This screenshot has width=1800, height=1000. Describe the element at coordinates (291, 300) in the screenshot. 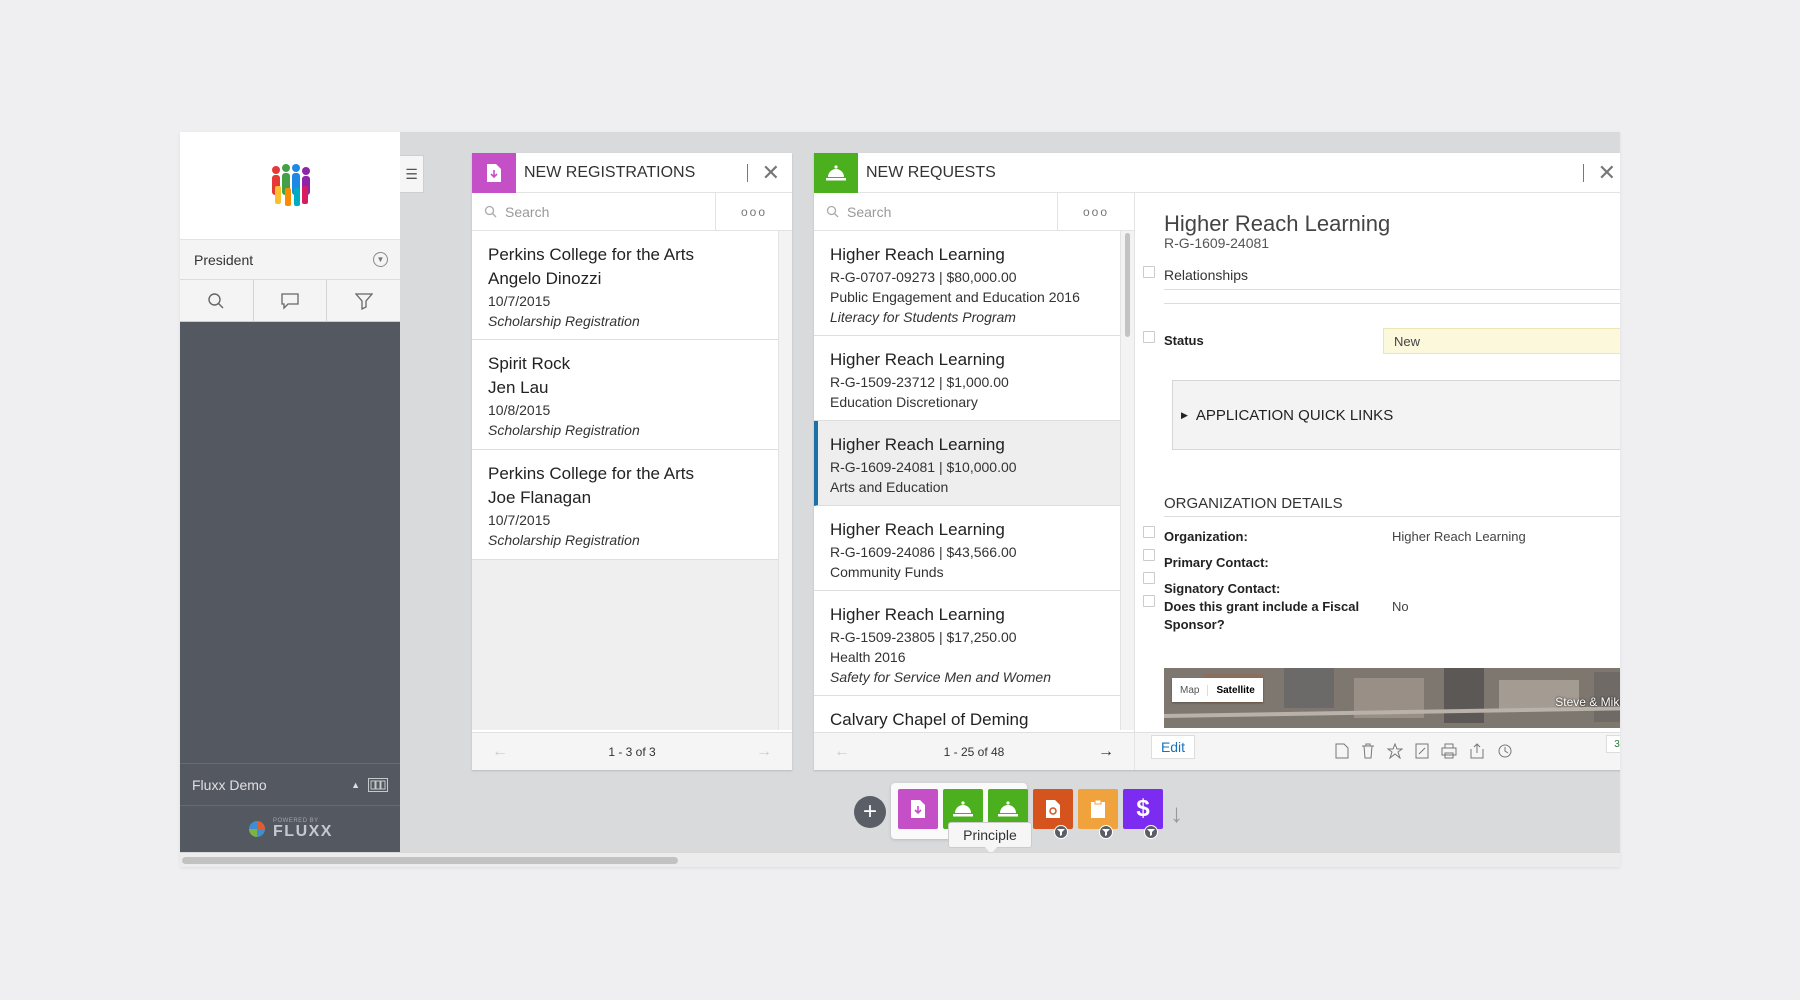

I see `comments-button` at that location.